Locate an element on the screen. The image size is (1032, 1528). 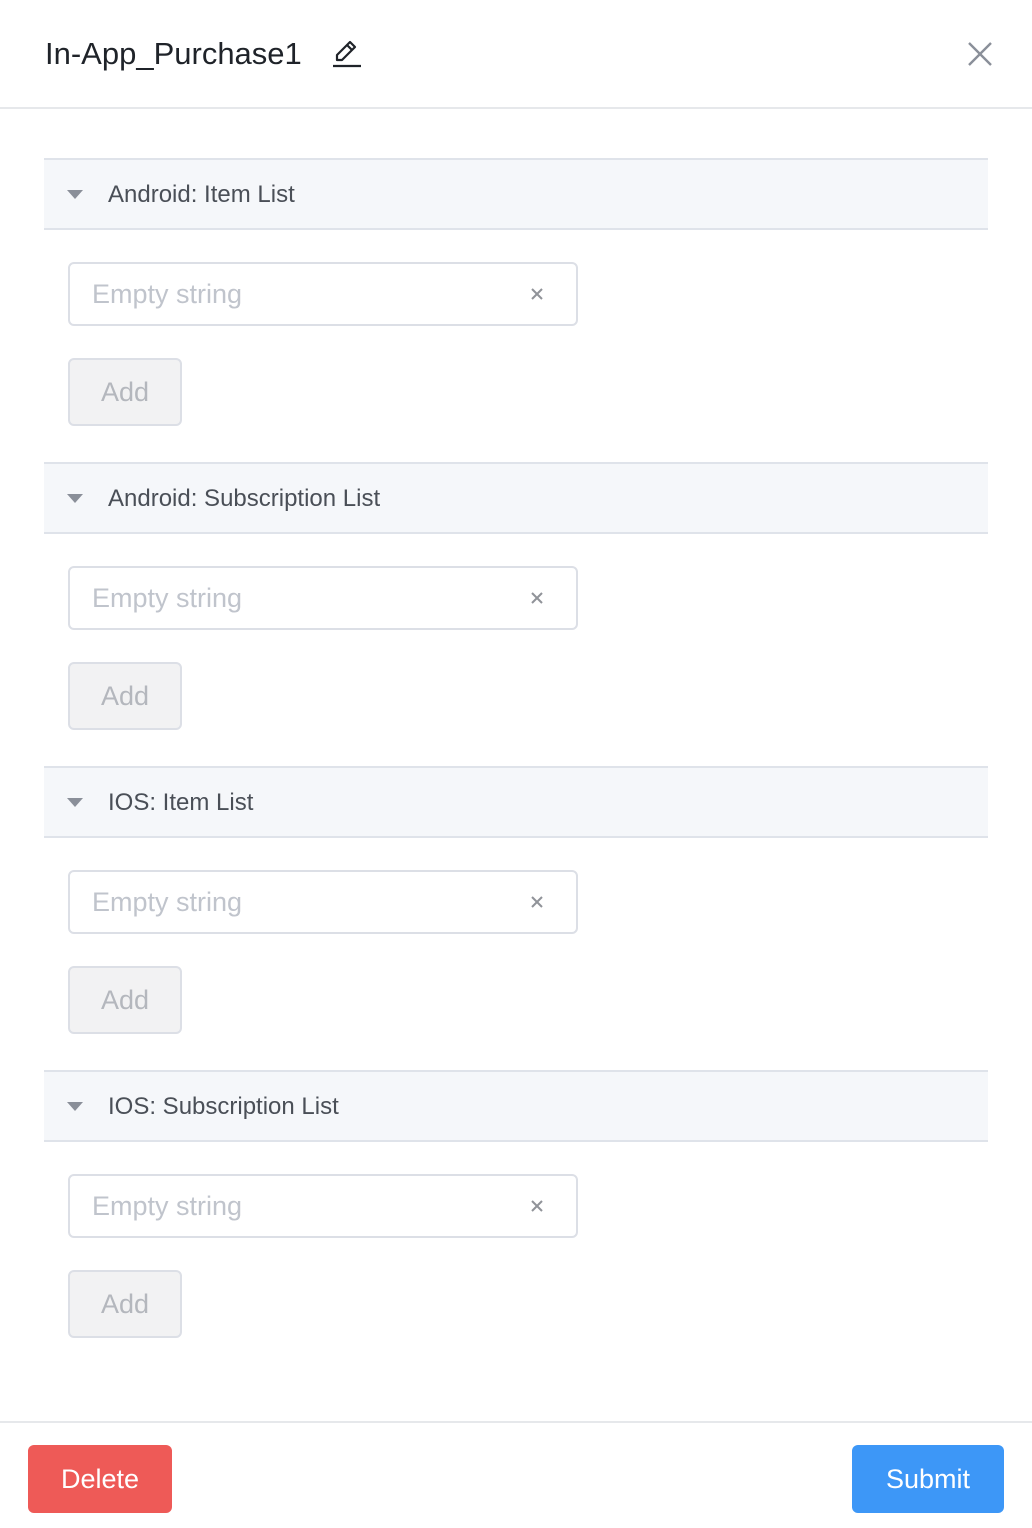
section-title: IOS: Subscription List is located at coordinates (223, 1106).